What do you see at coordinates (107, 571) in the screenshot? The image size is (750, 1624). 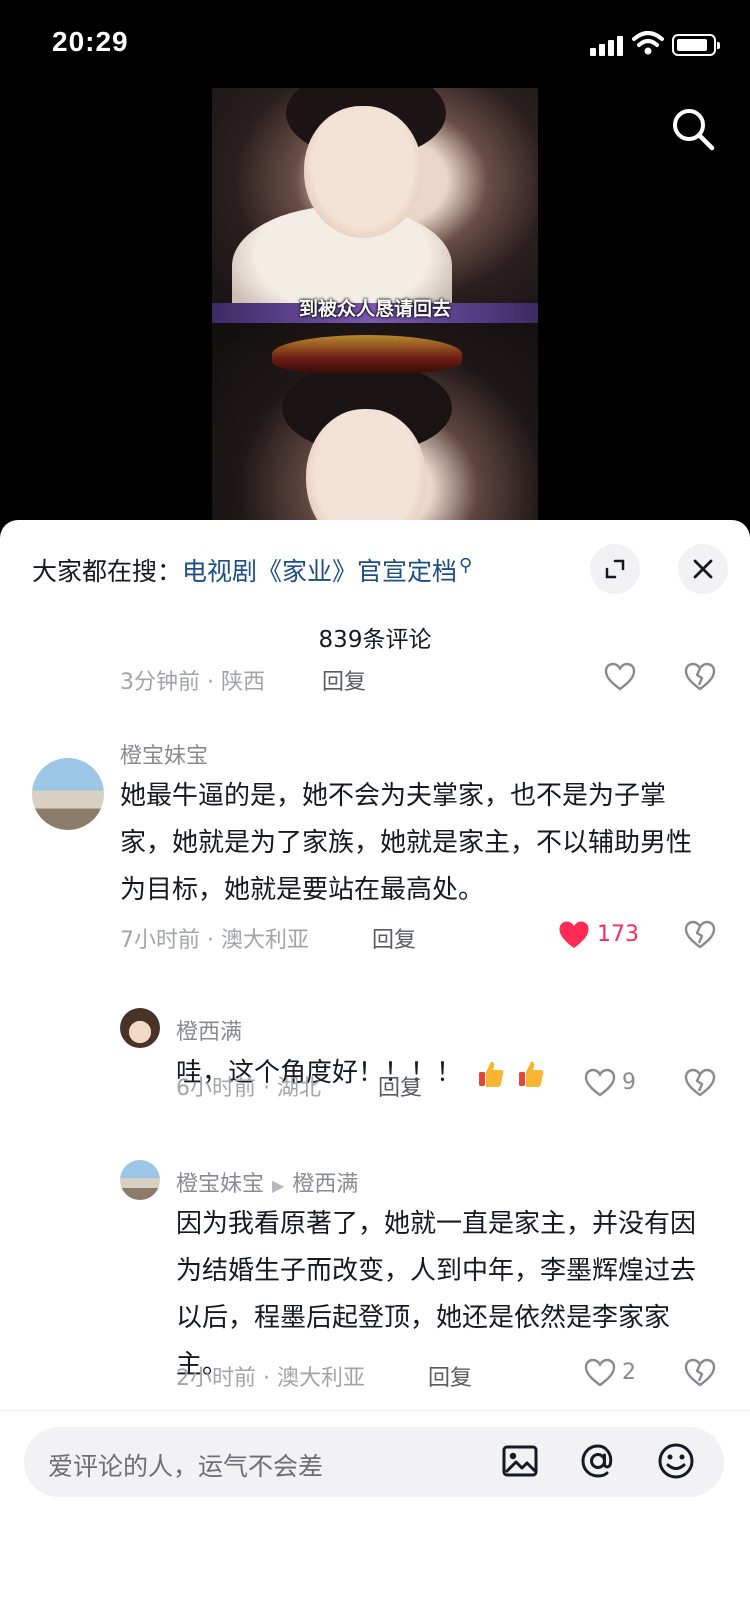 I see `hot-search-prefix: 大家都在搜：` at bounding box center [107, 571].